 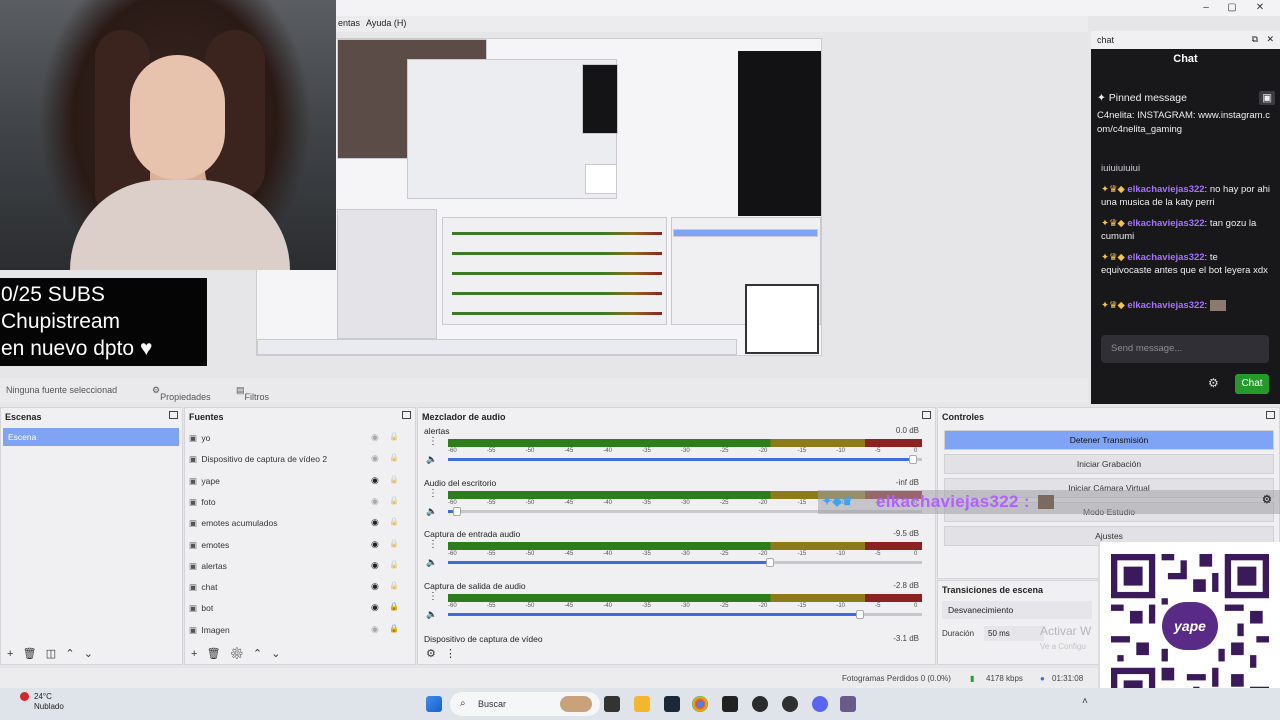 What do you see at coordinates (700, 704) in the screenshot?
I see `chrome-icon` at bounding box center [700, 704].